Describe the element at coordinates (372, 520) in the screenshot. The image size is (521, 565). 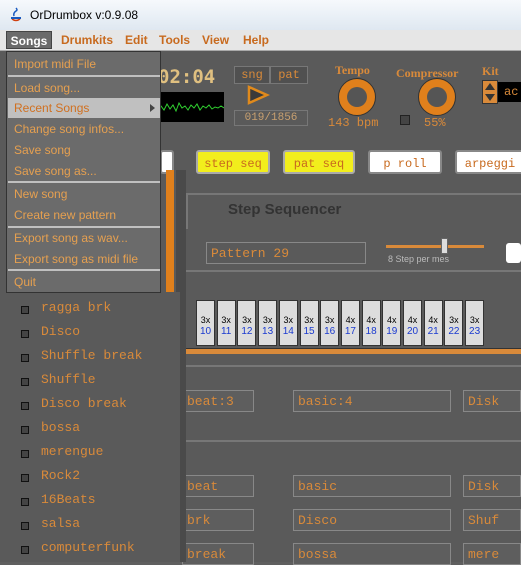
I see `pattern-cell: Disco` at that location.